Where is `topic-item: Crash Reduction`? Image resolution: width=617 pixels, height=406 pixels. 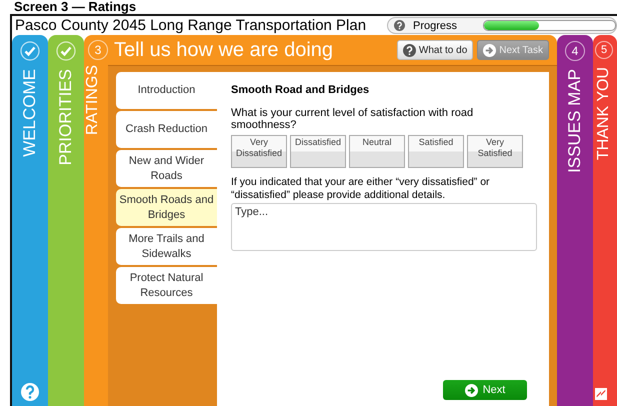 topic-item: Crash Reduction is located at coordinates (166, 129).